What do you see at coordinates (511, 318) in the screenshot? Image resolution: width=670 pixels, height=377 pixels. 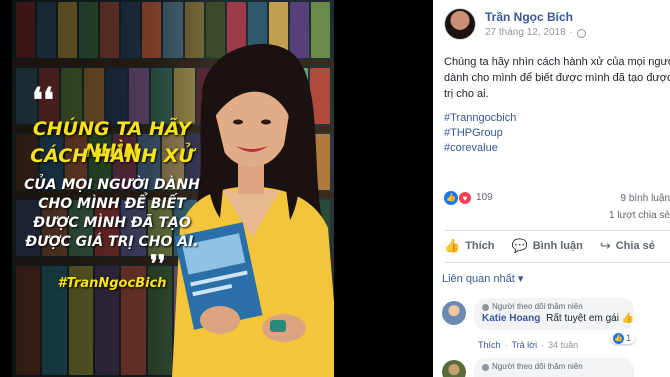 I see `commenter-name: Katie Hoang` at bounding box center [511, 318].